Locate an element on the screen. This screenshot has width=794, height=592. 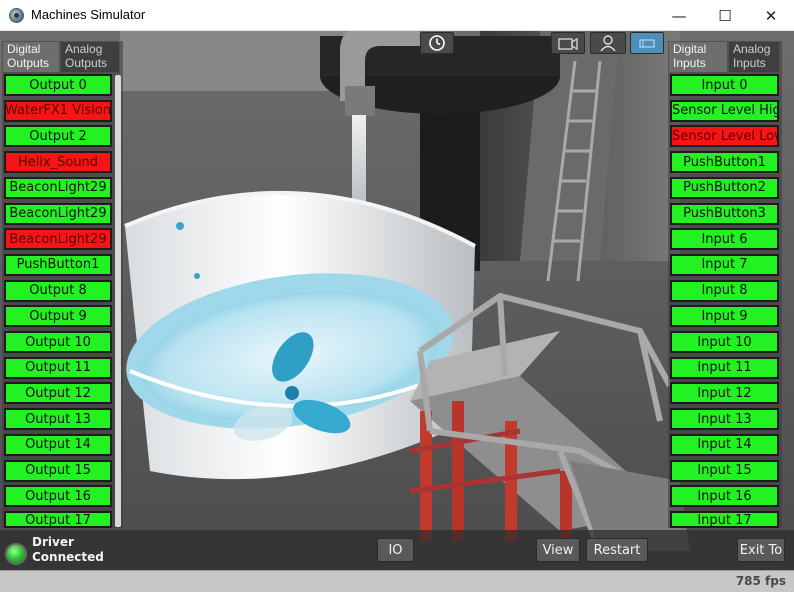
tab-analog-outputs: Analog Outputs is located at coordinates (90, 57).